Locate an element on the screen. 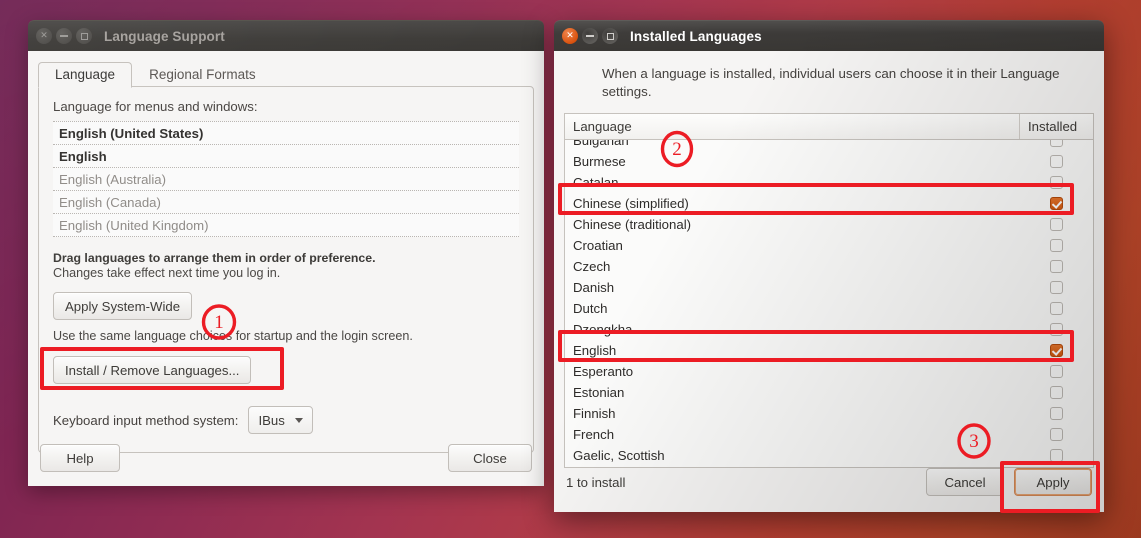 The width and height of the screenshot is (1141, 538). language-name: Dutch is located at coordinates (590, 308).